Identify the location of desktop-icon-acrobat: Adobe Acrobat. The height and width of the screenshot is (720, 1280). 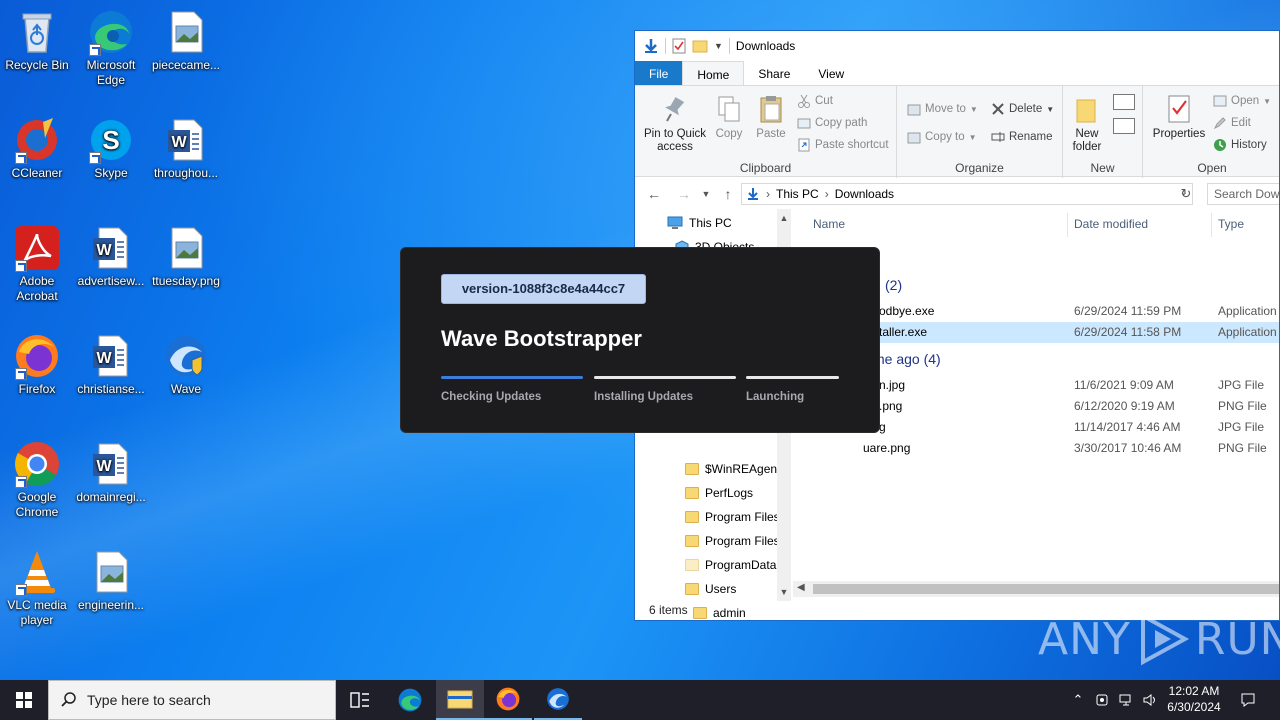
(37, 264).